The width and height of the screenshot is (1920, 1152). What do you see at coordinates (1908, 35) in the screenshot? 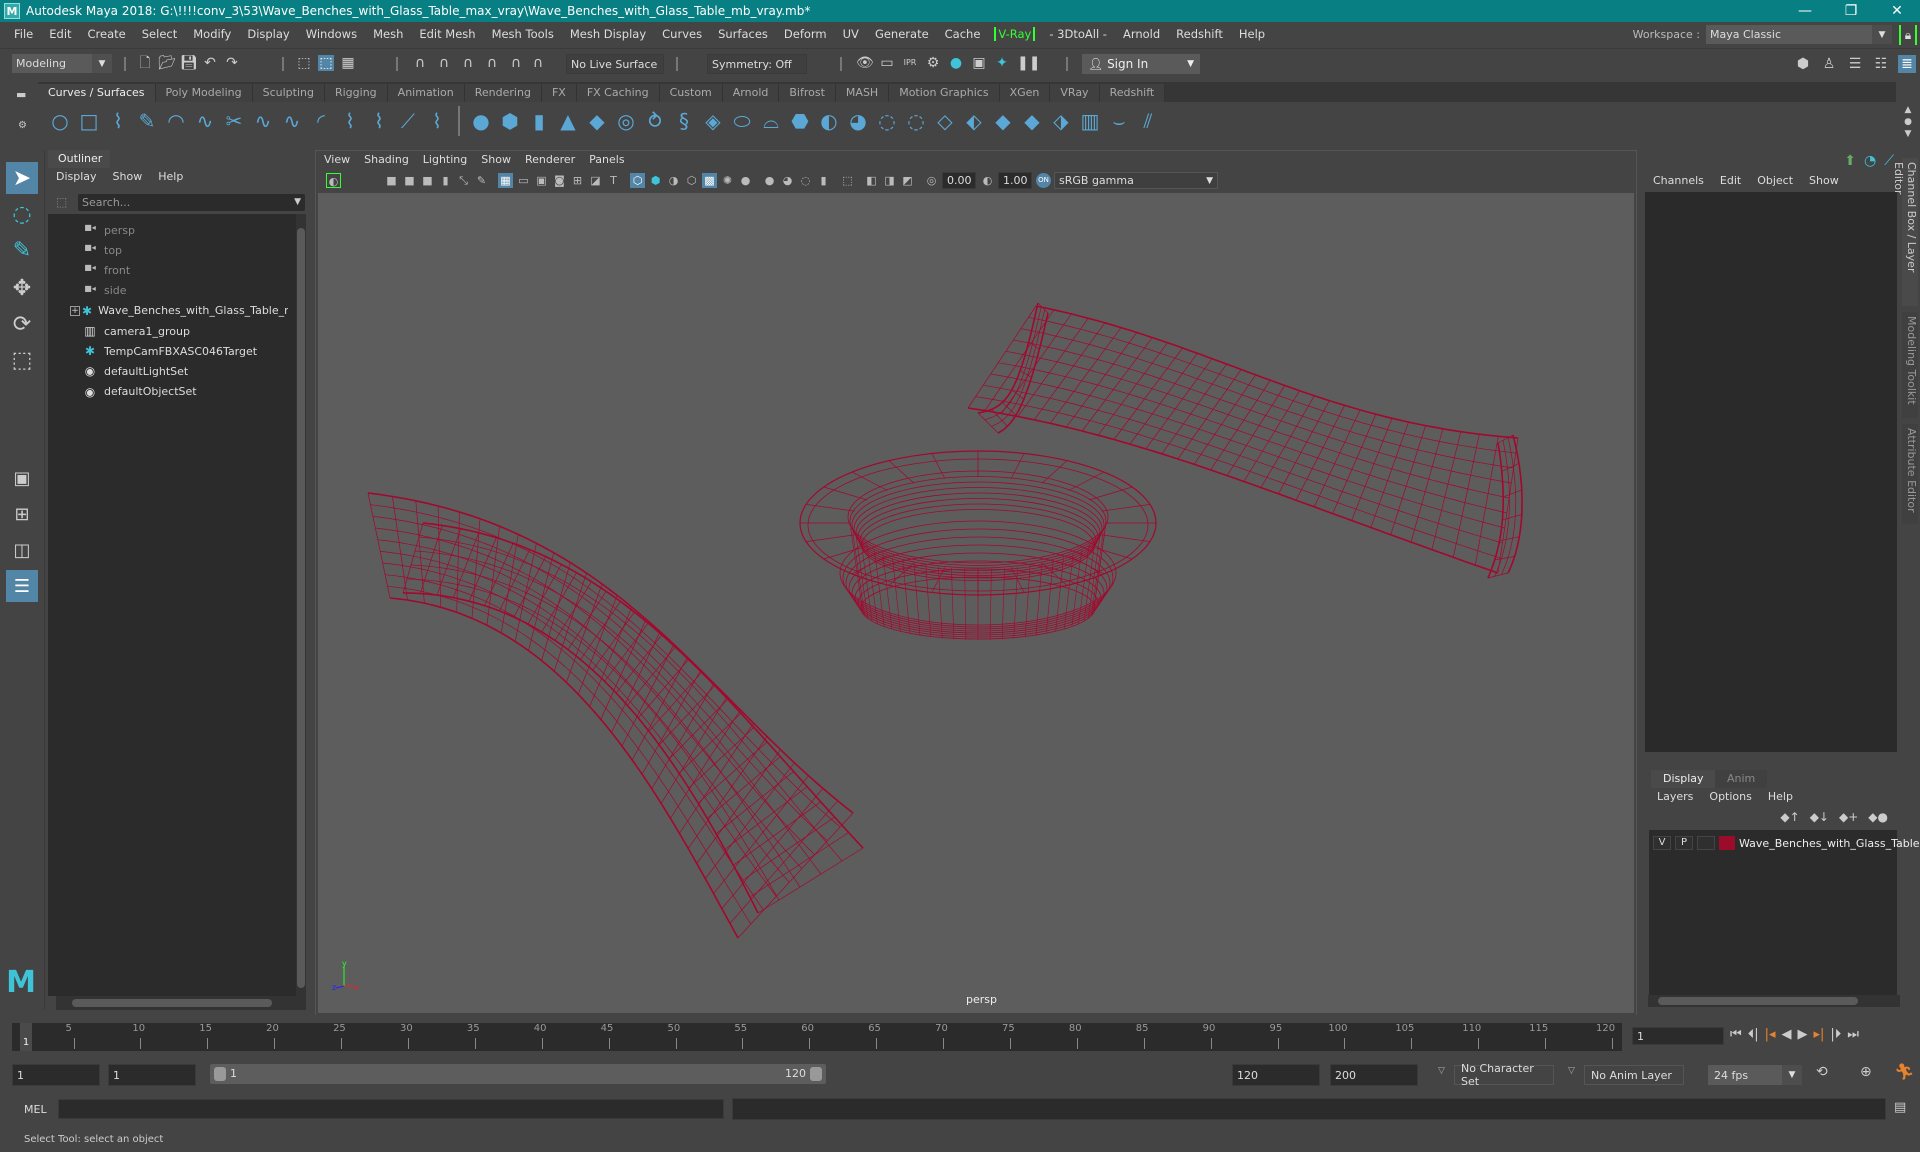
I see `lock-icon: 🔒︎` at bounding box center [1908, 35].